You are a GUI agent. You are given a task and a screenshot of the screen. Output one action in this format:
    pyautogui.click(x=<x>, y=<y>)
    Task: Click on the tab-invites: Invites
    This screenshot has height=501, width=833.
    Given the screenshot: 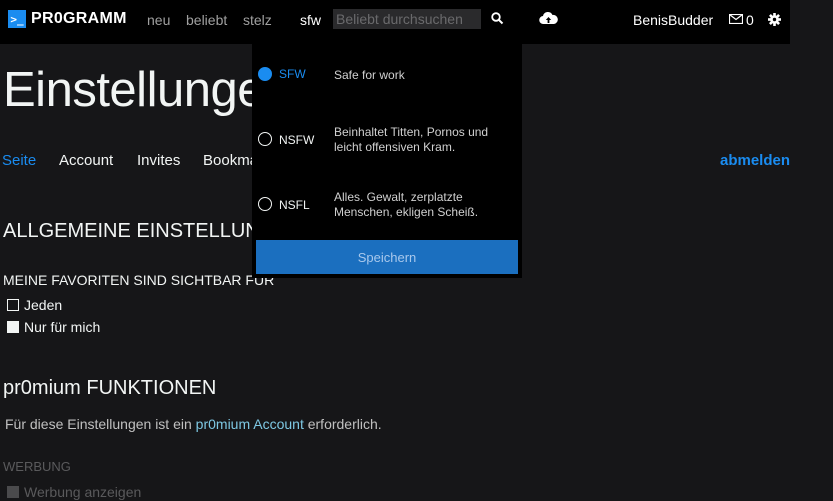 What is the action you would take?
    pyautogui.click(x=158, y=160)
    